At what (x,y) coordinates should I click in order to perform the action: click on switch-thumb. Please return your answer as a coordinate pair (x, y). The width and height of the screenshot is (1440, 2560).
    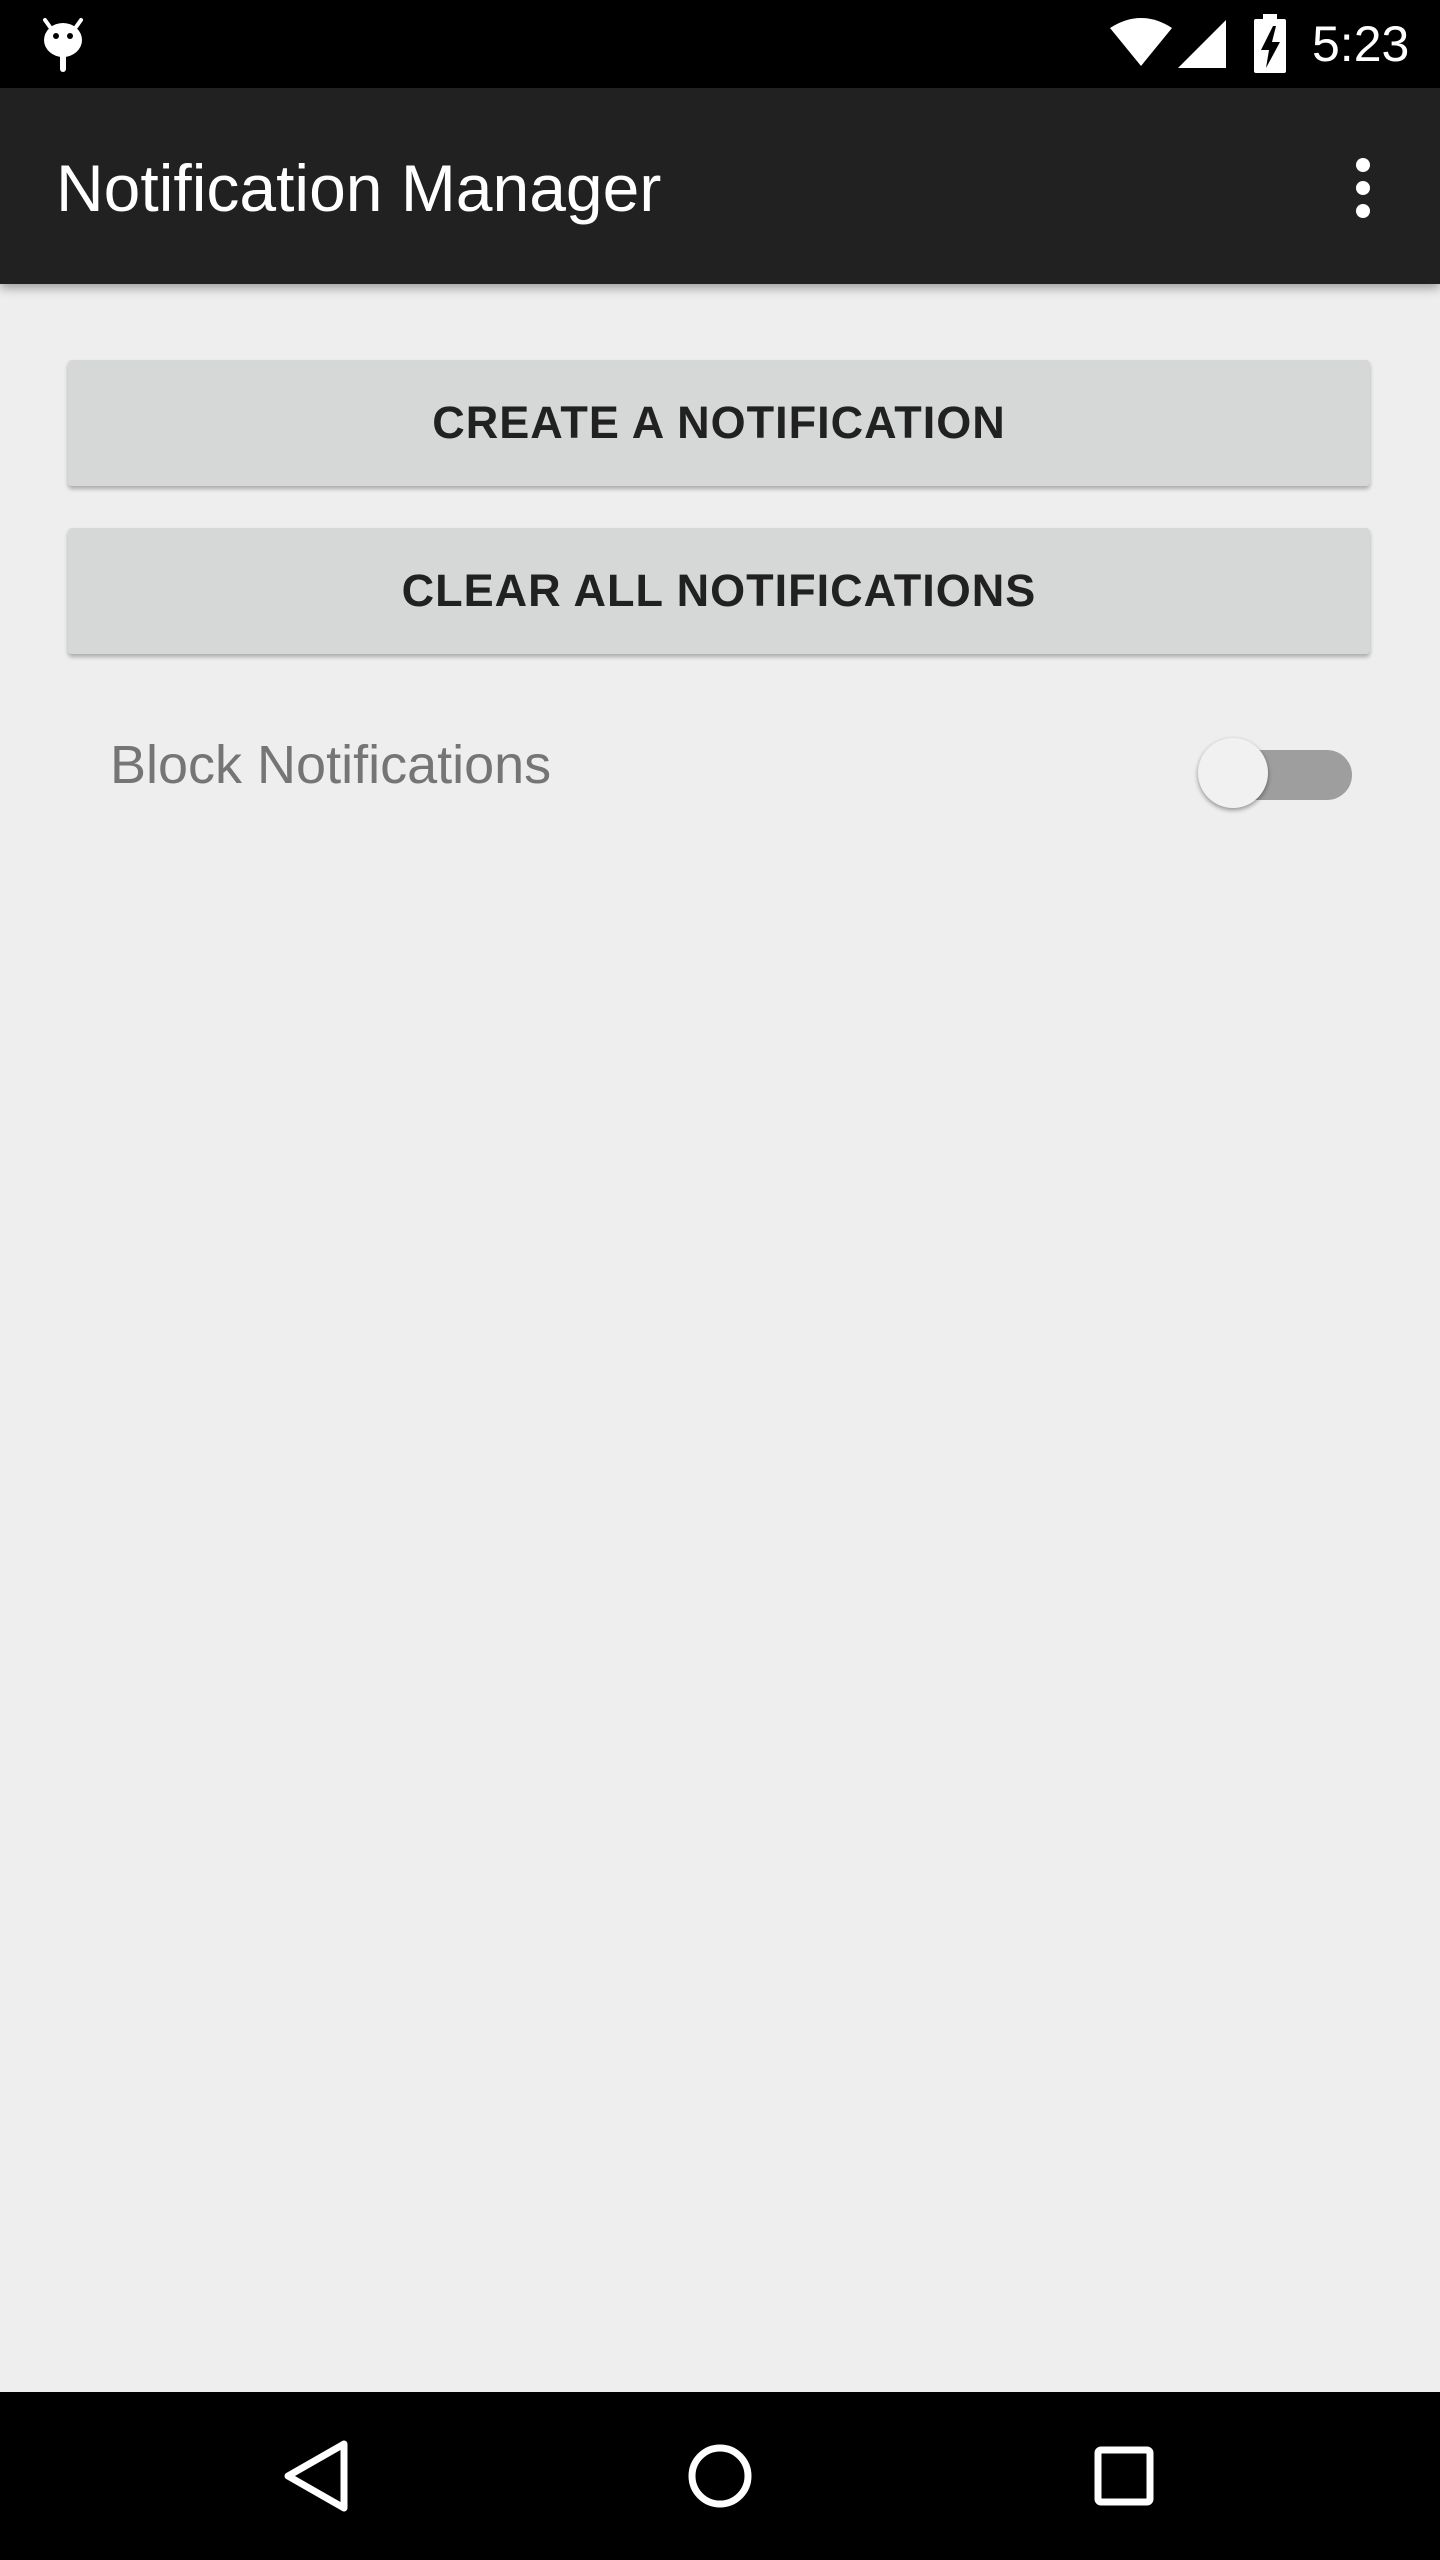
    Looking at the image, I should click on (1233, 773).